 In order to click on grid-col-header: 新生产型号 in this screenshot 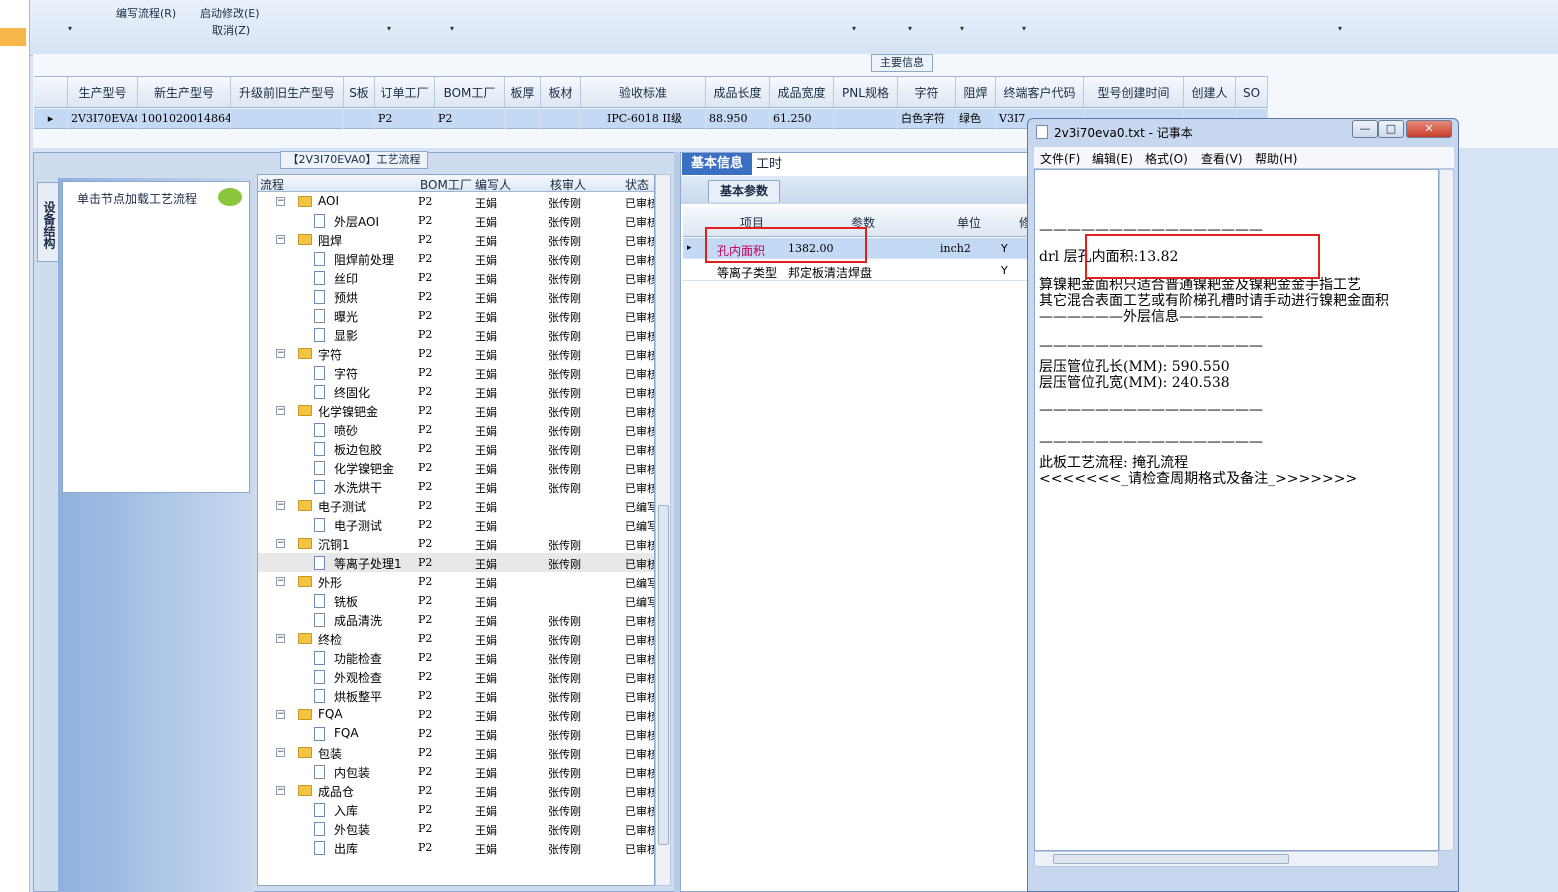, I will do `click(184, 93)`.